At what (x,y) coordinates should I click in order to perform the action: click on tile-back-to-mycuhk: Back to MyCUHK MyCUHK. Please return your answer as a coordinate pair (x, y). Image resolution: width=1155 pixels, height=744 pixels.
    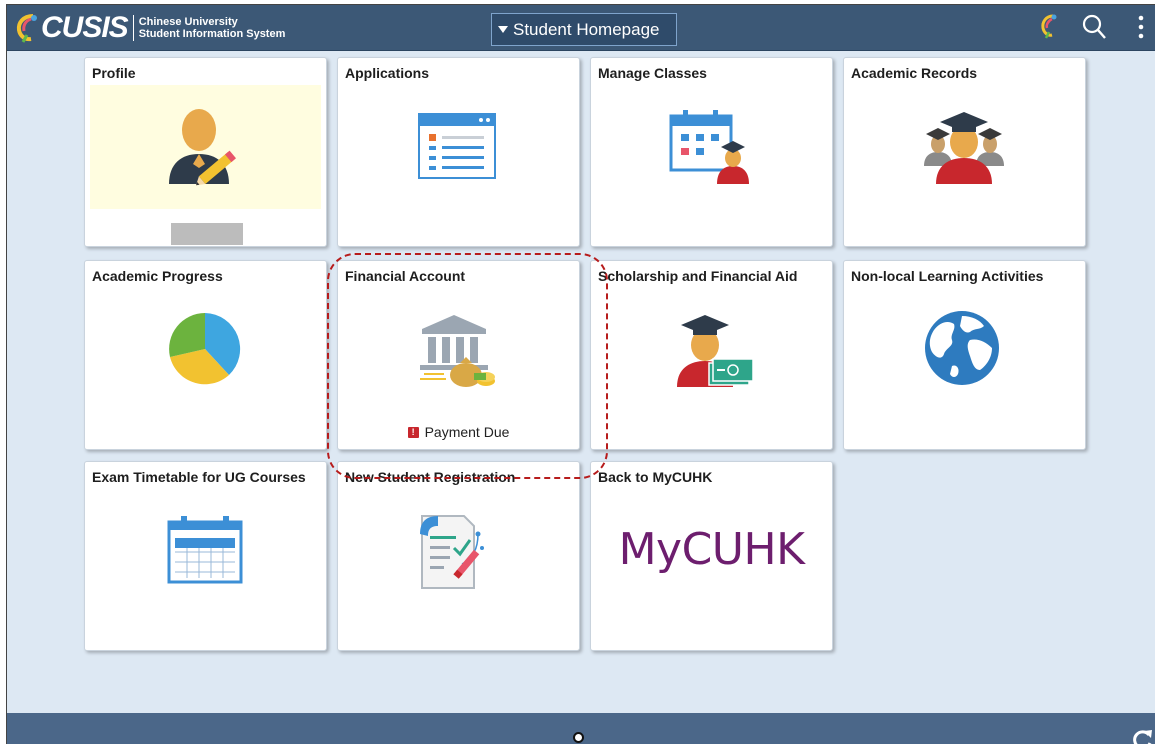
    Looking at the image, I should click on (711, 556).